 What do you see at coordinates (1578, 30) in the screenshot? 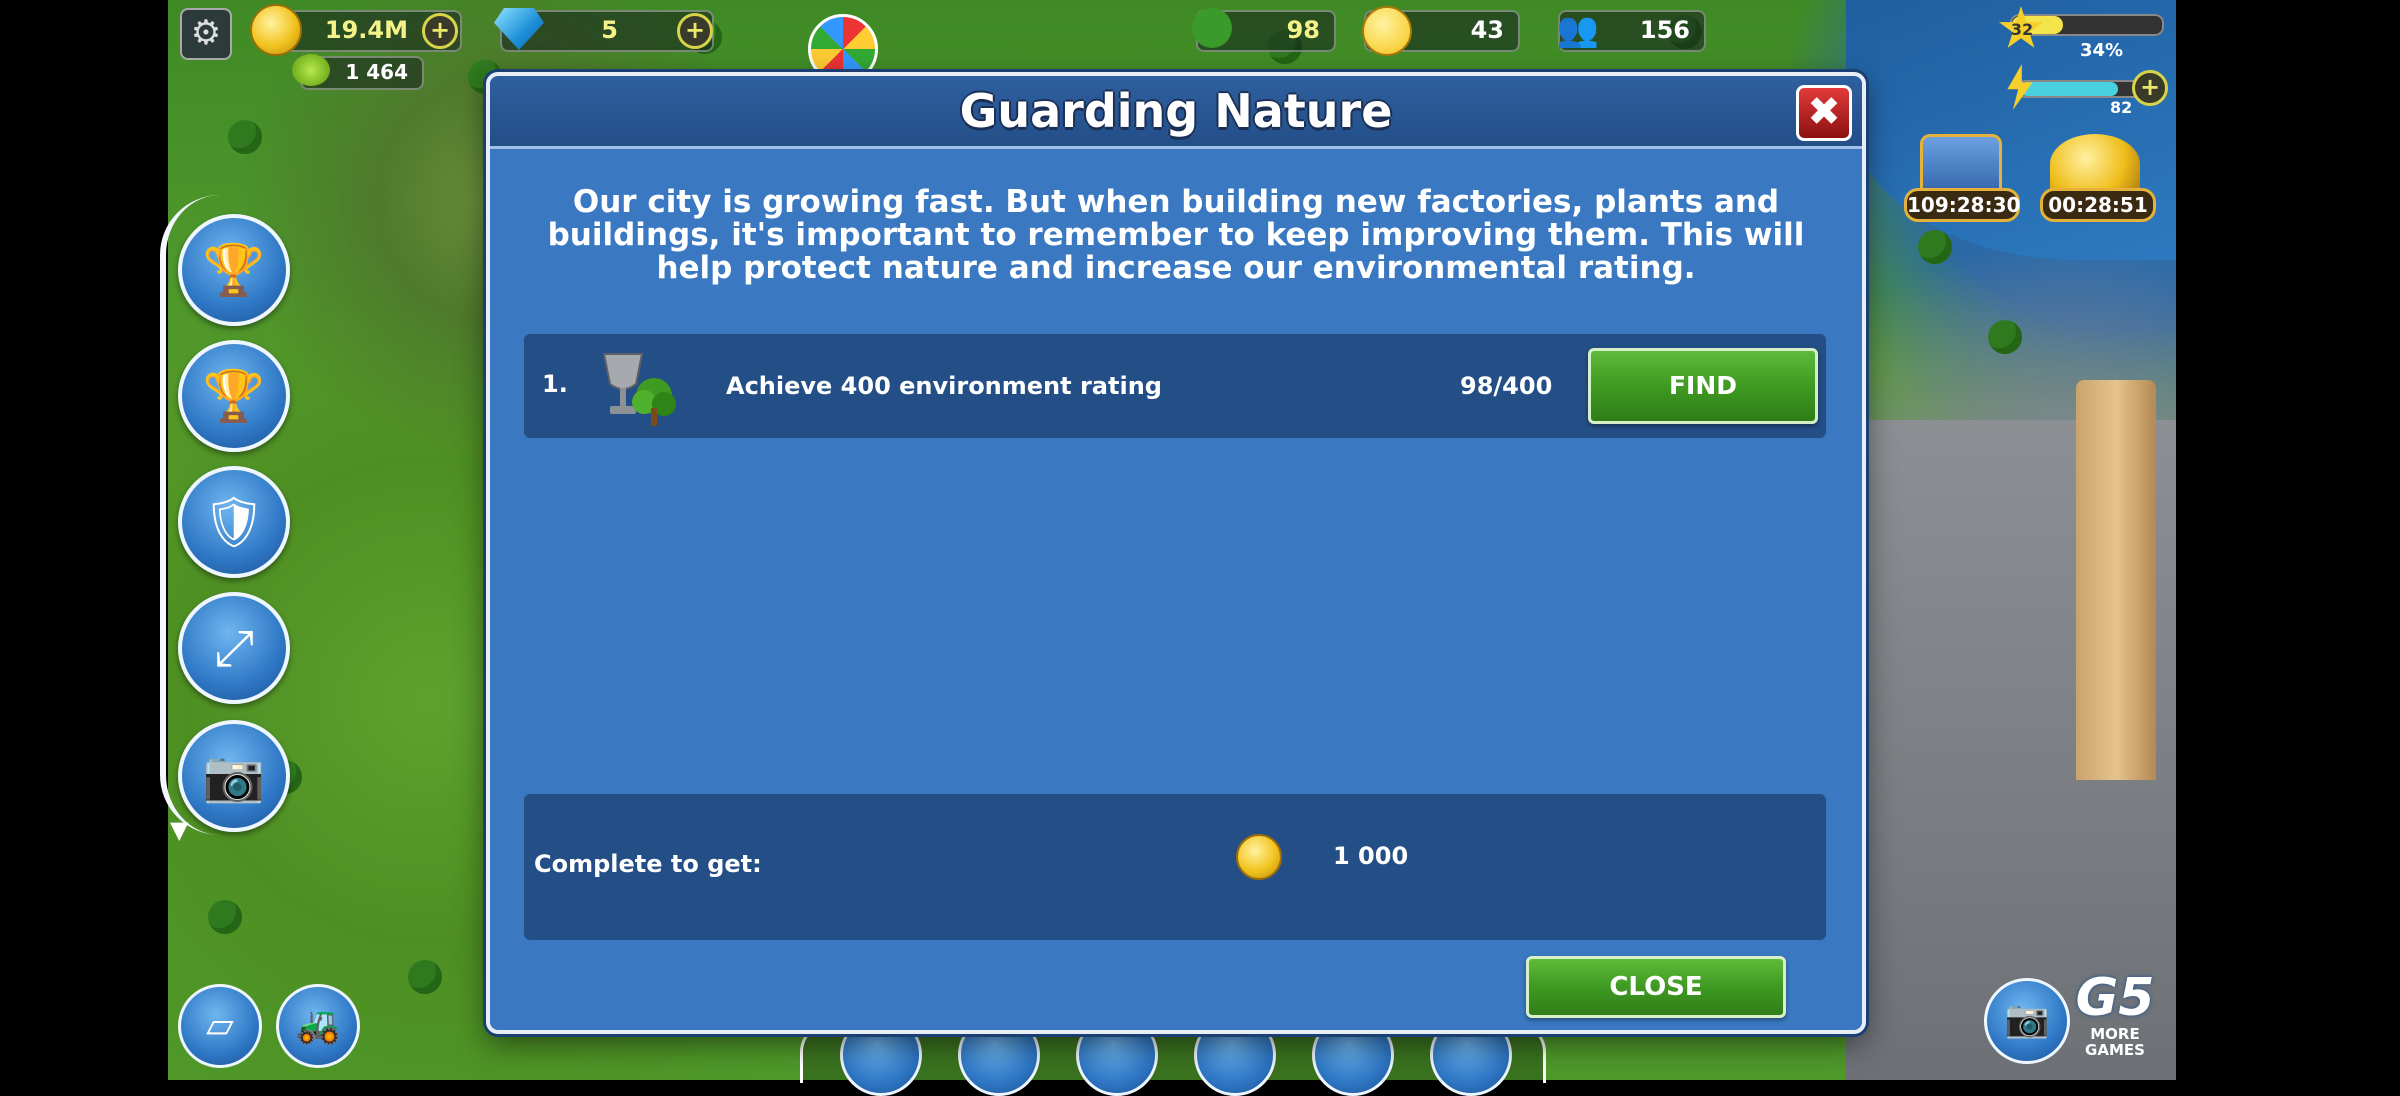
I see `people-icon: 👥` at bounding box center [1578, 30].